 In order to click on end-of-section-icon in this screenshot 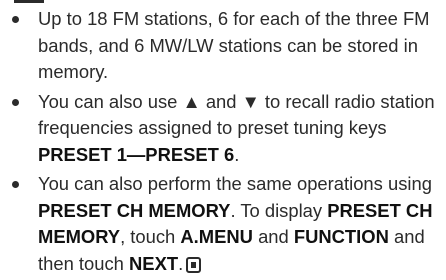, I will do `click(194, 264)`.